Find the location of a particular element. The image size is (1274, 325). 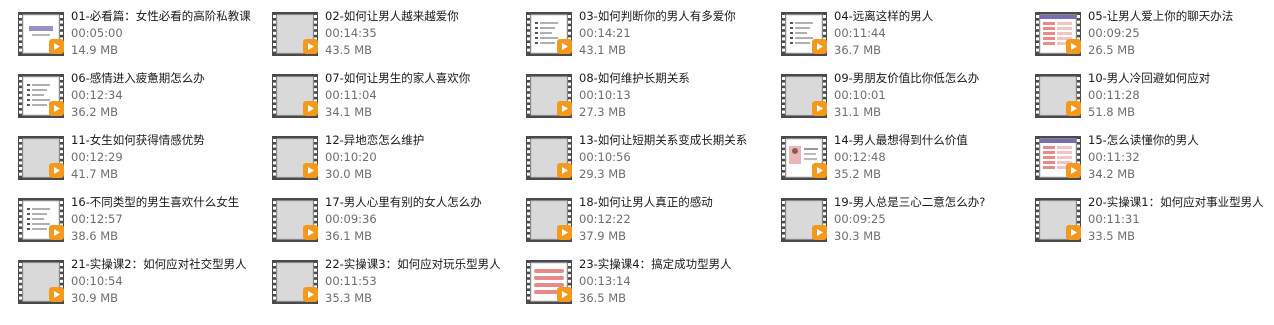

file-duration: 00:11:04 is located at coordinates (351, 95).